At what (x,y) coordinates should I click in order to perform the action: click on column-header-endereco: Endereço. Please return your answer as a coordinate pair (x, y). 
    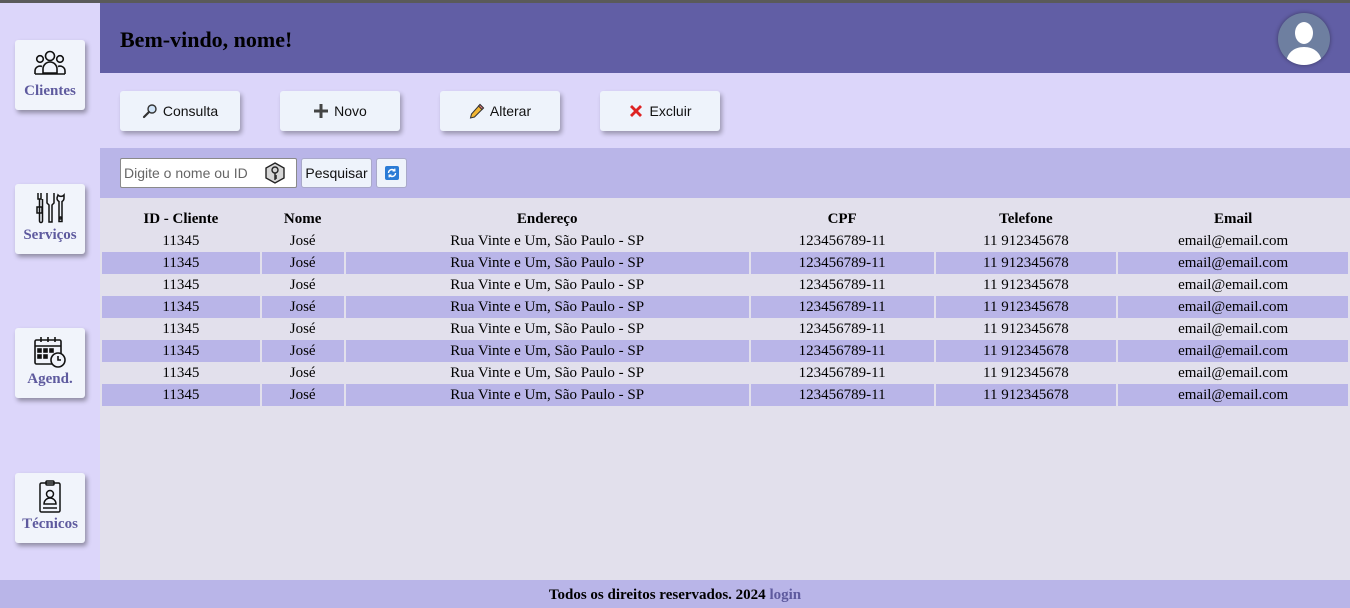
    Looking at the image, I should click on (547, 219).